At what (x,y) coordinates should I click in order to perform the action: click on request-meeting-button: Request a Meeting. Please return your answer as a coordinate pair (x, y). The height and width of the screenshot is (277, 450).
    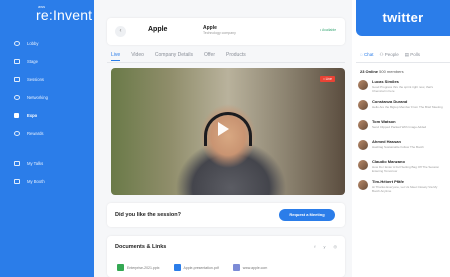
    Looking at the image, I should click on (307, 215).